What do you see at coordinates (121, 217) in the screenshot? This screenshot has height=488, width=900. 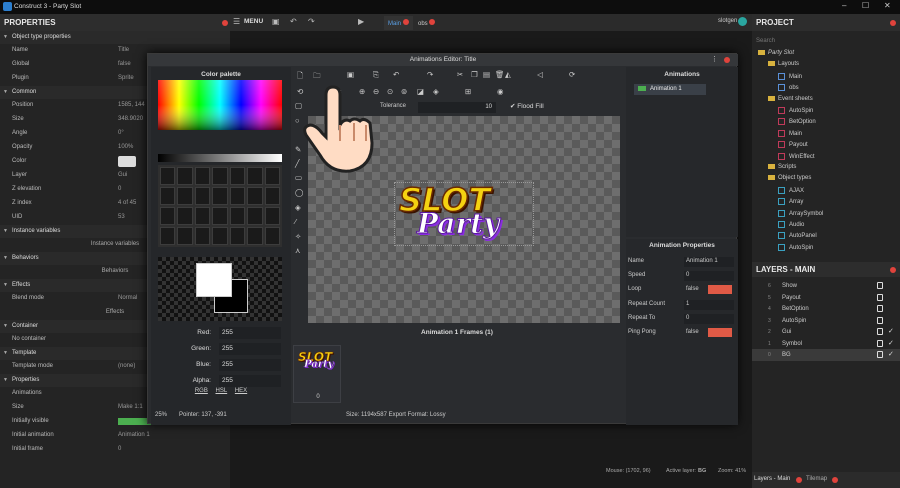 I see `property-value: 53` at bounding box center [121, 217].